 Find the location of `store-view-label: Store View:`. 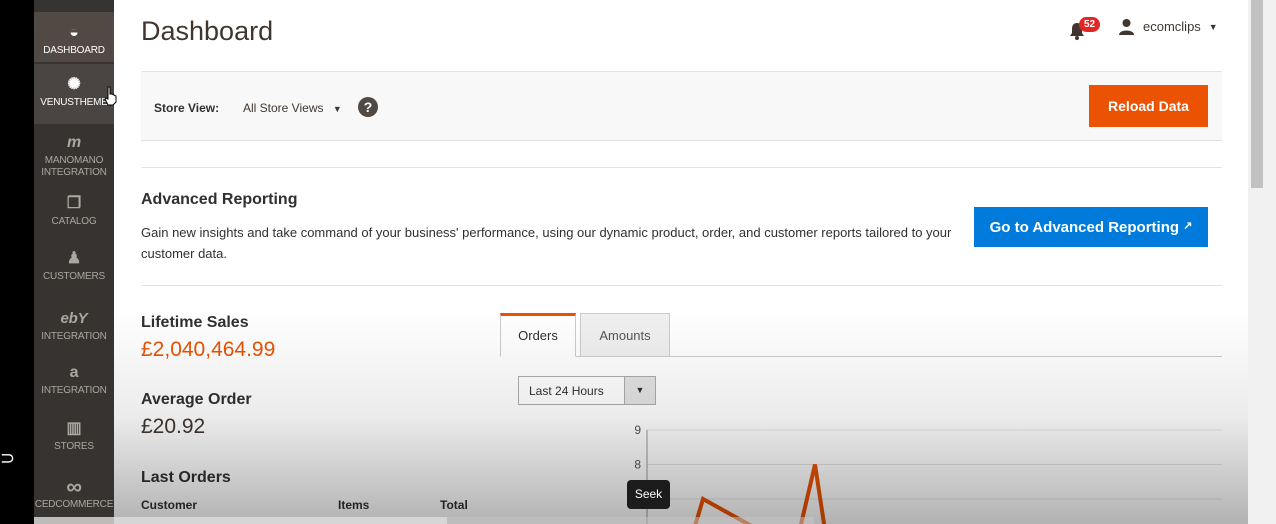

store-view-label: Store View: is located at coordinates (187, 108).